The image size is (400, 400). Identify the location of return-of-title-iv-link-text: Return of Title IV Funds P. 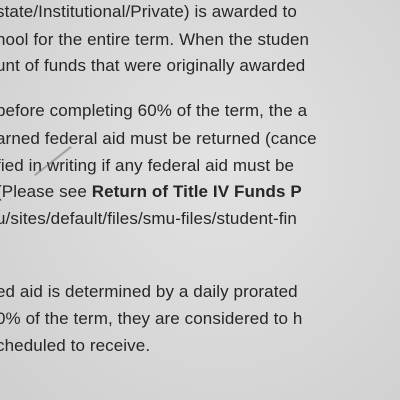
(196, 191).